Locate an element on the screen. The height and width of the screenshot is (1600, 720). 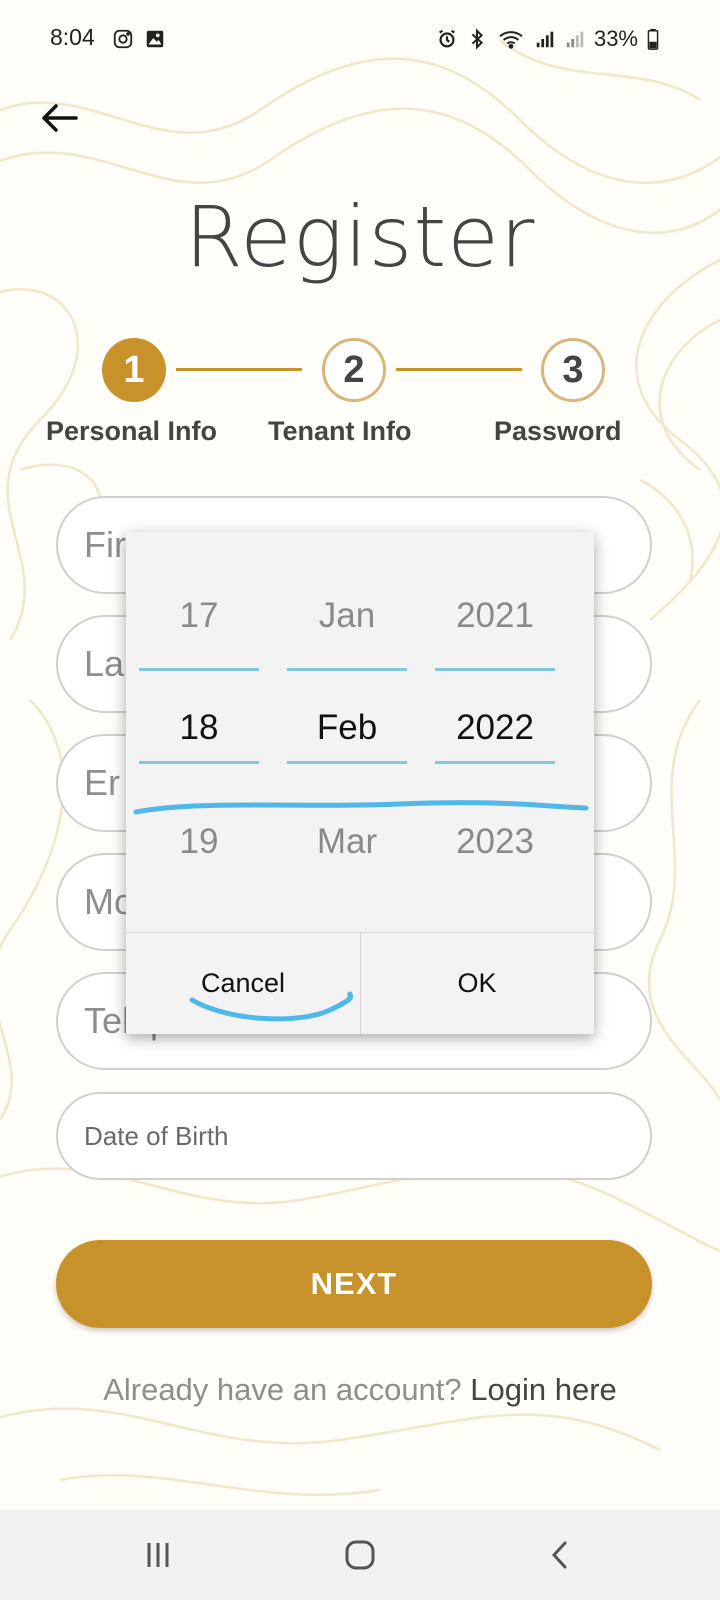
year-next: 2023 is located at coordinates (495, 842).